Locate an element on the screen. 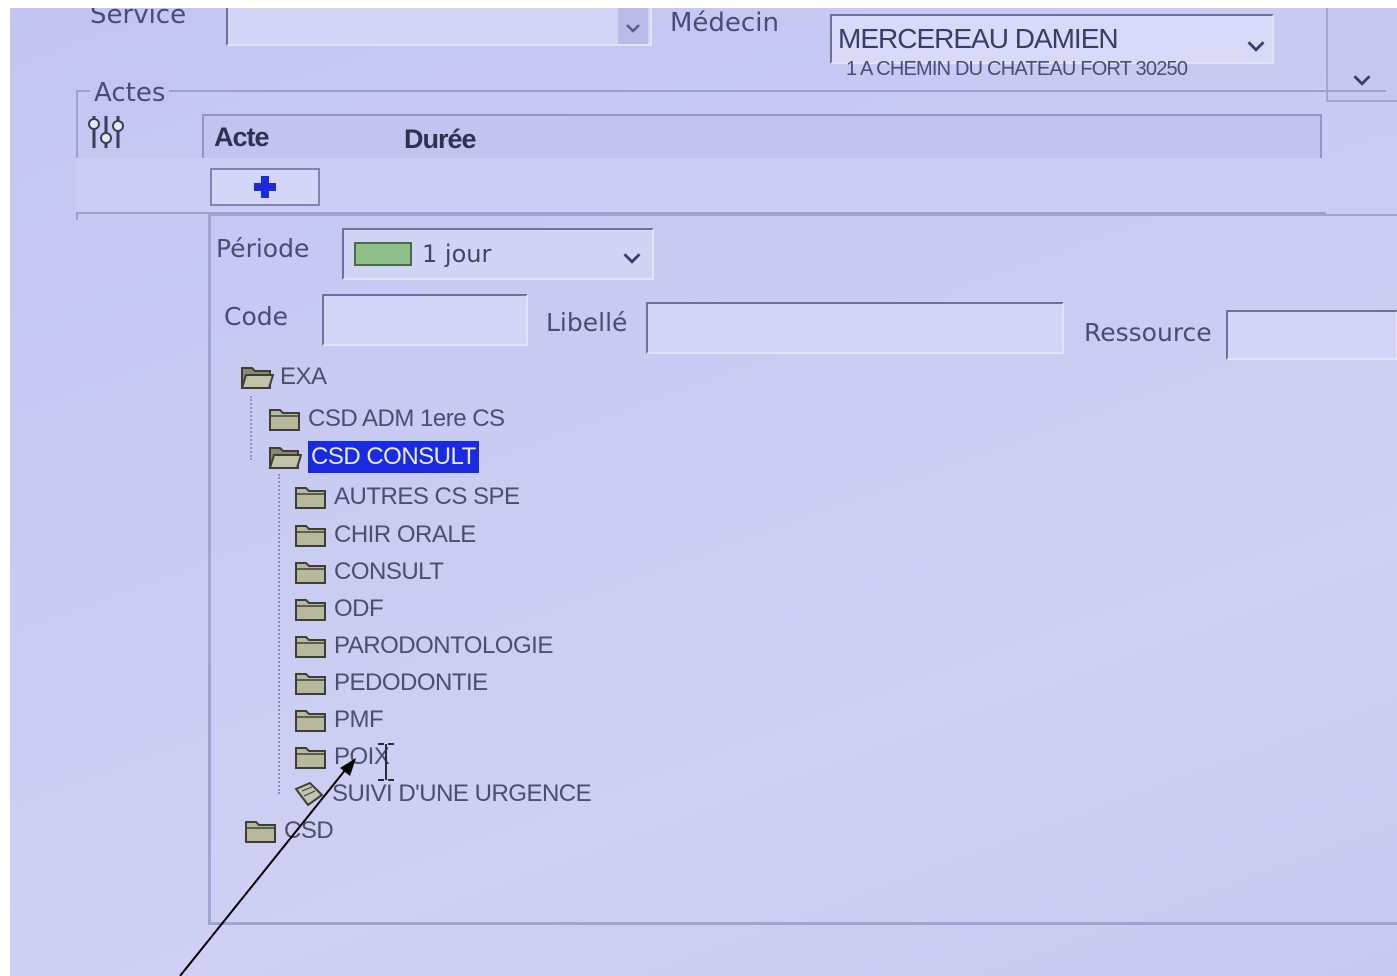  tree-node: PARODONTOLOGIE is located at coordinates (423, 646).